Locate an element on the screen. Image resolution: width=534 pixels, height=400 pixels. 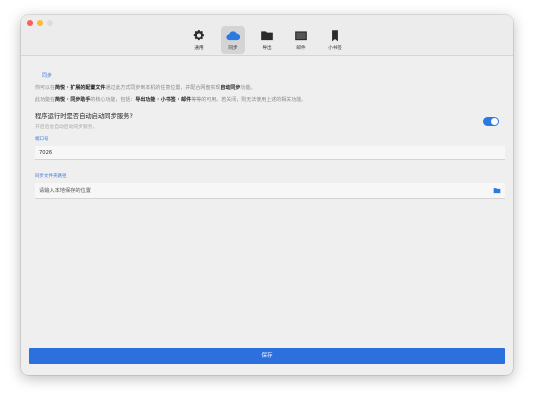
tab-label: 同步 is located at coordinates (233, 48).